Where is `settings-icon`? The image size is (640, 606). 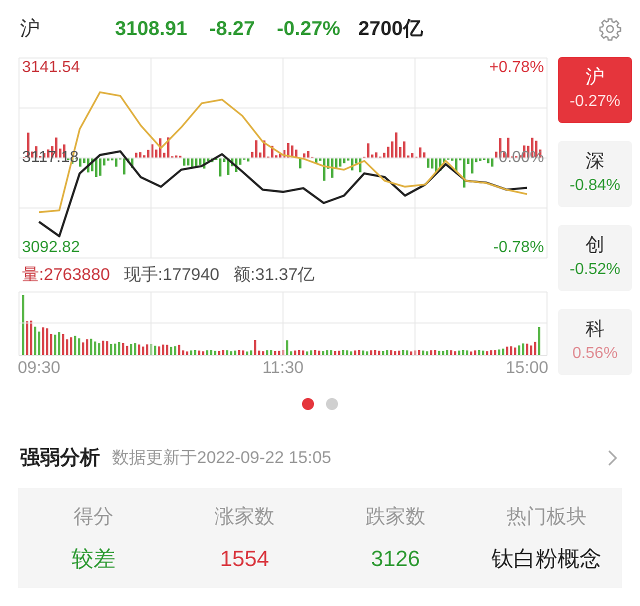
settings-icon is located at coordinates (610, 28).